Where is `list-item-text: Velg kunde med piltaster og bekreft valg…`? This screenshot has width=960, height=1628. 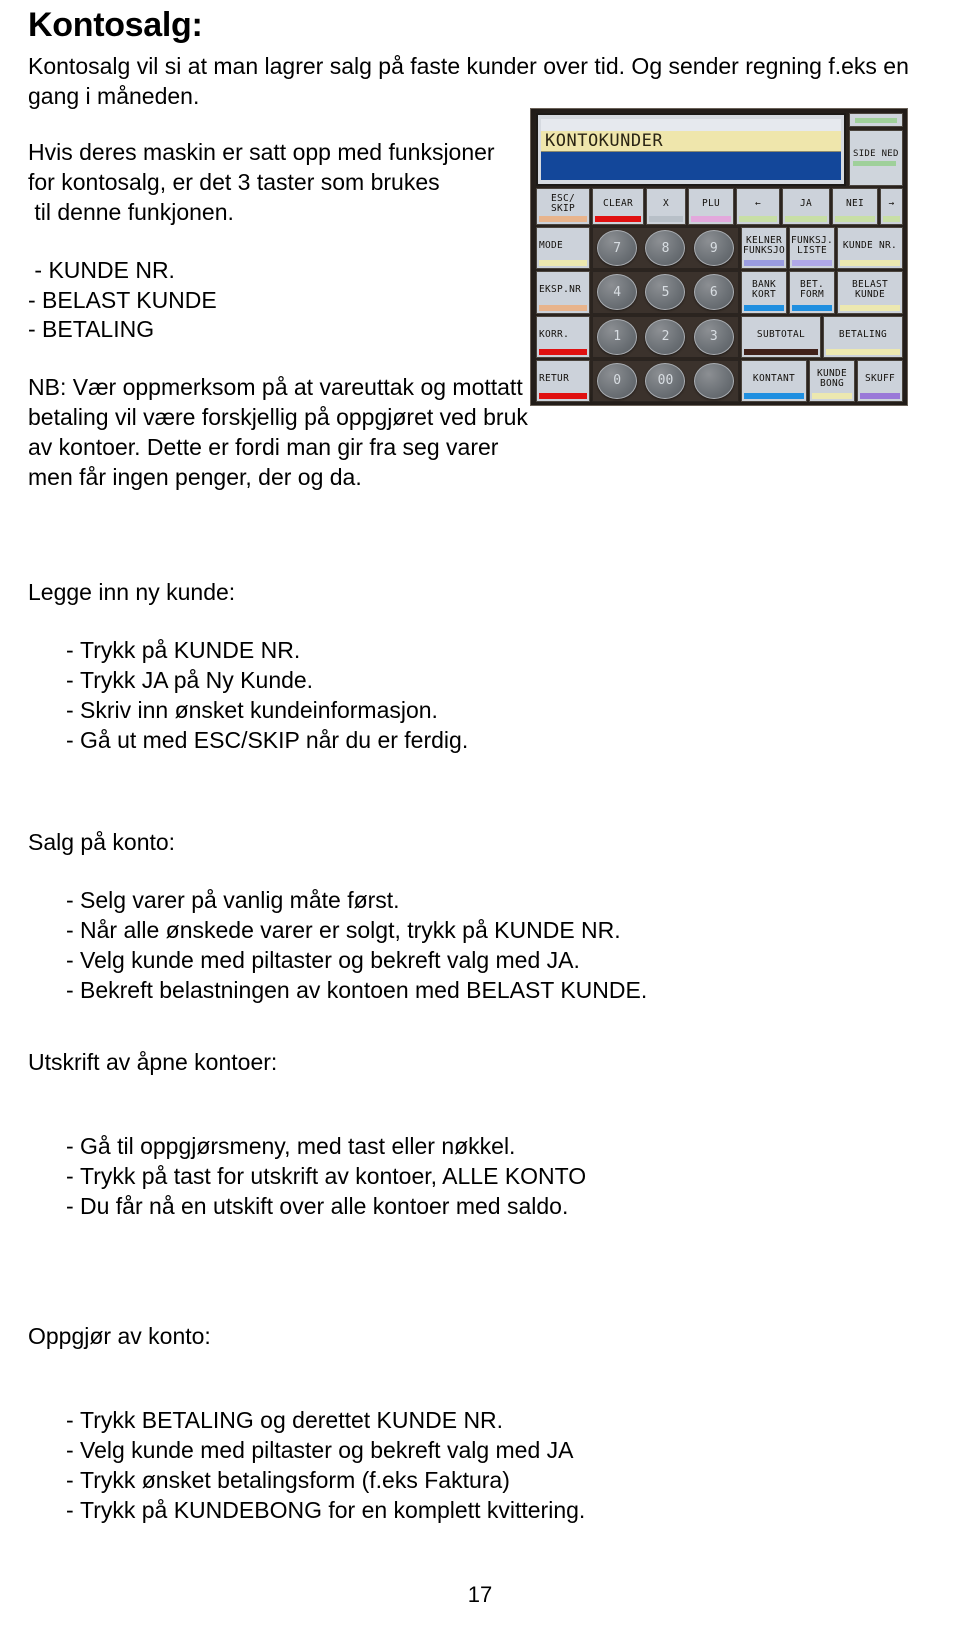
list-item-text: Velg kunde med piltaster og bekreft valg… is located at coordinates (327, 1449).